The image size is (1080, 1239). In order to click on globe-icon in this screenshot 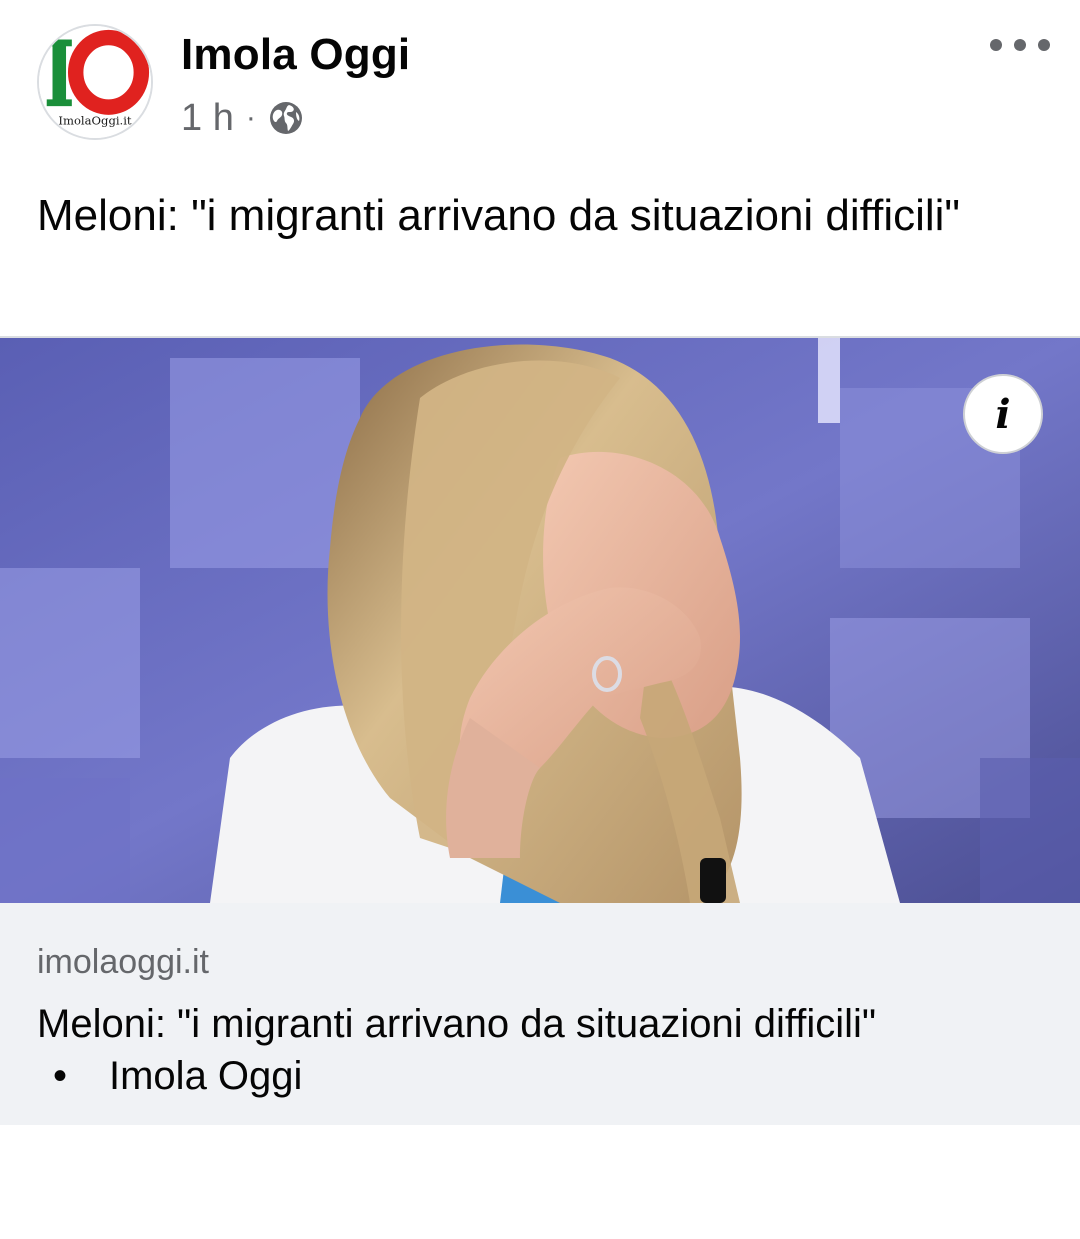, I will do `click(285, 118)`.